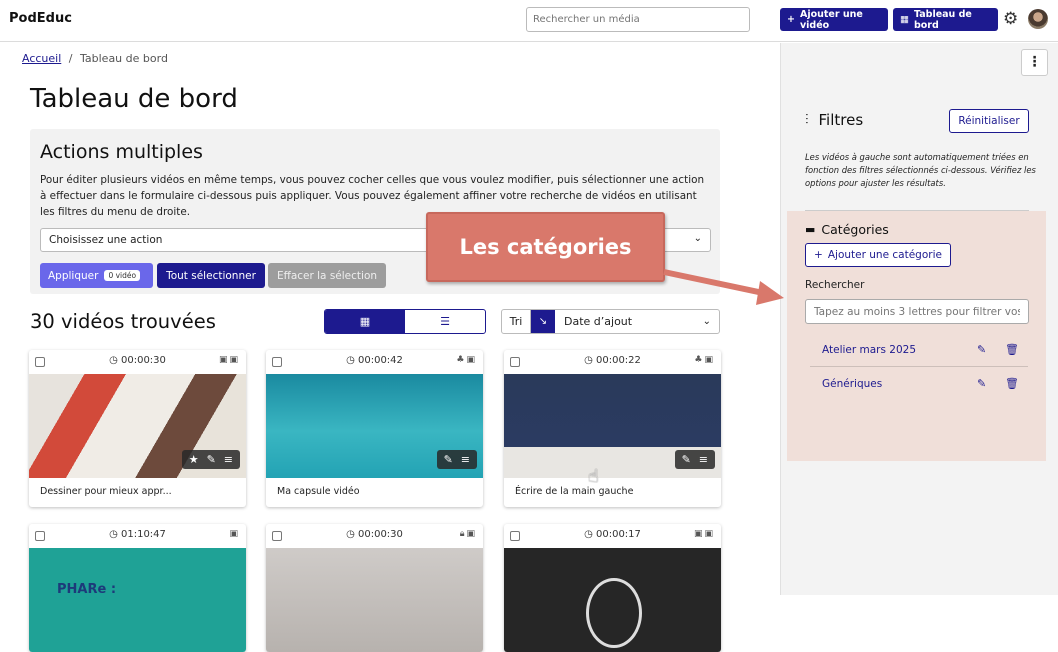 This screenshot has height=652, width=1058. I want to click on grid-view-button: ▦, so click(365, 321).